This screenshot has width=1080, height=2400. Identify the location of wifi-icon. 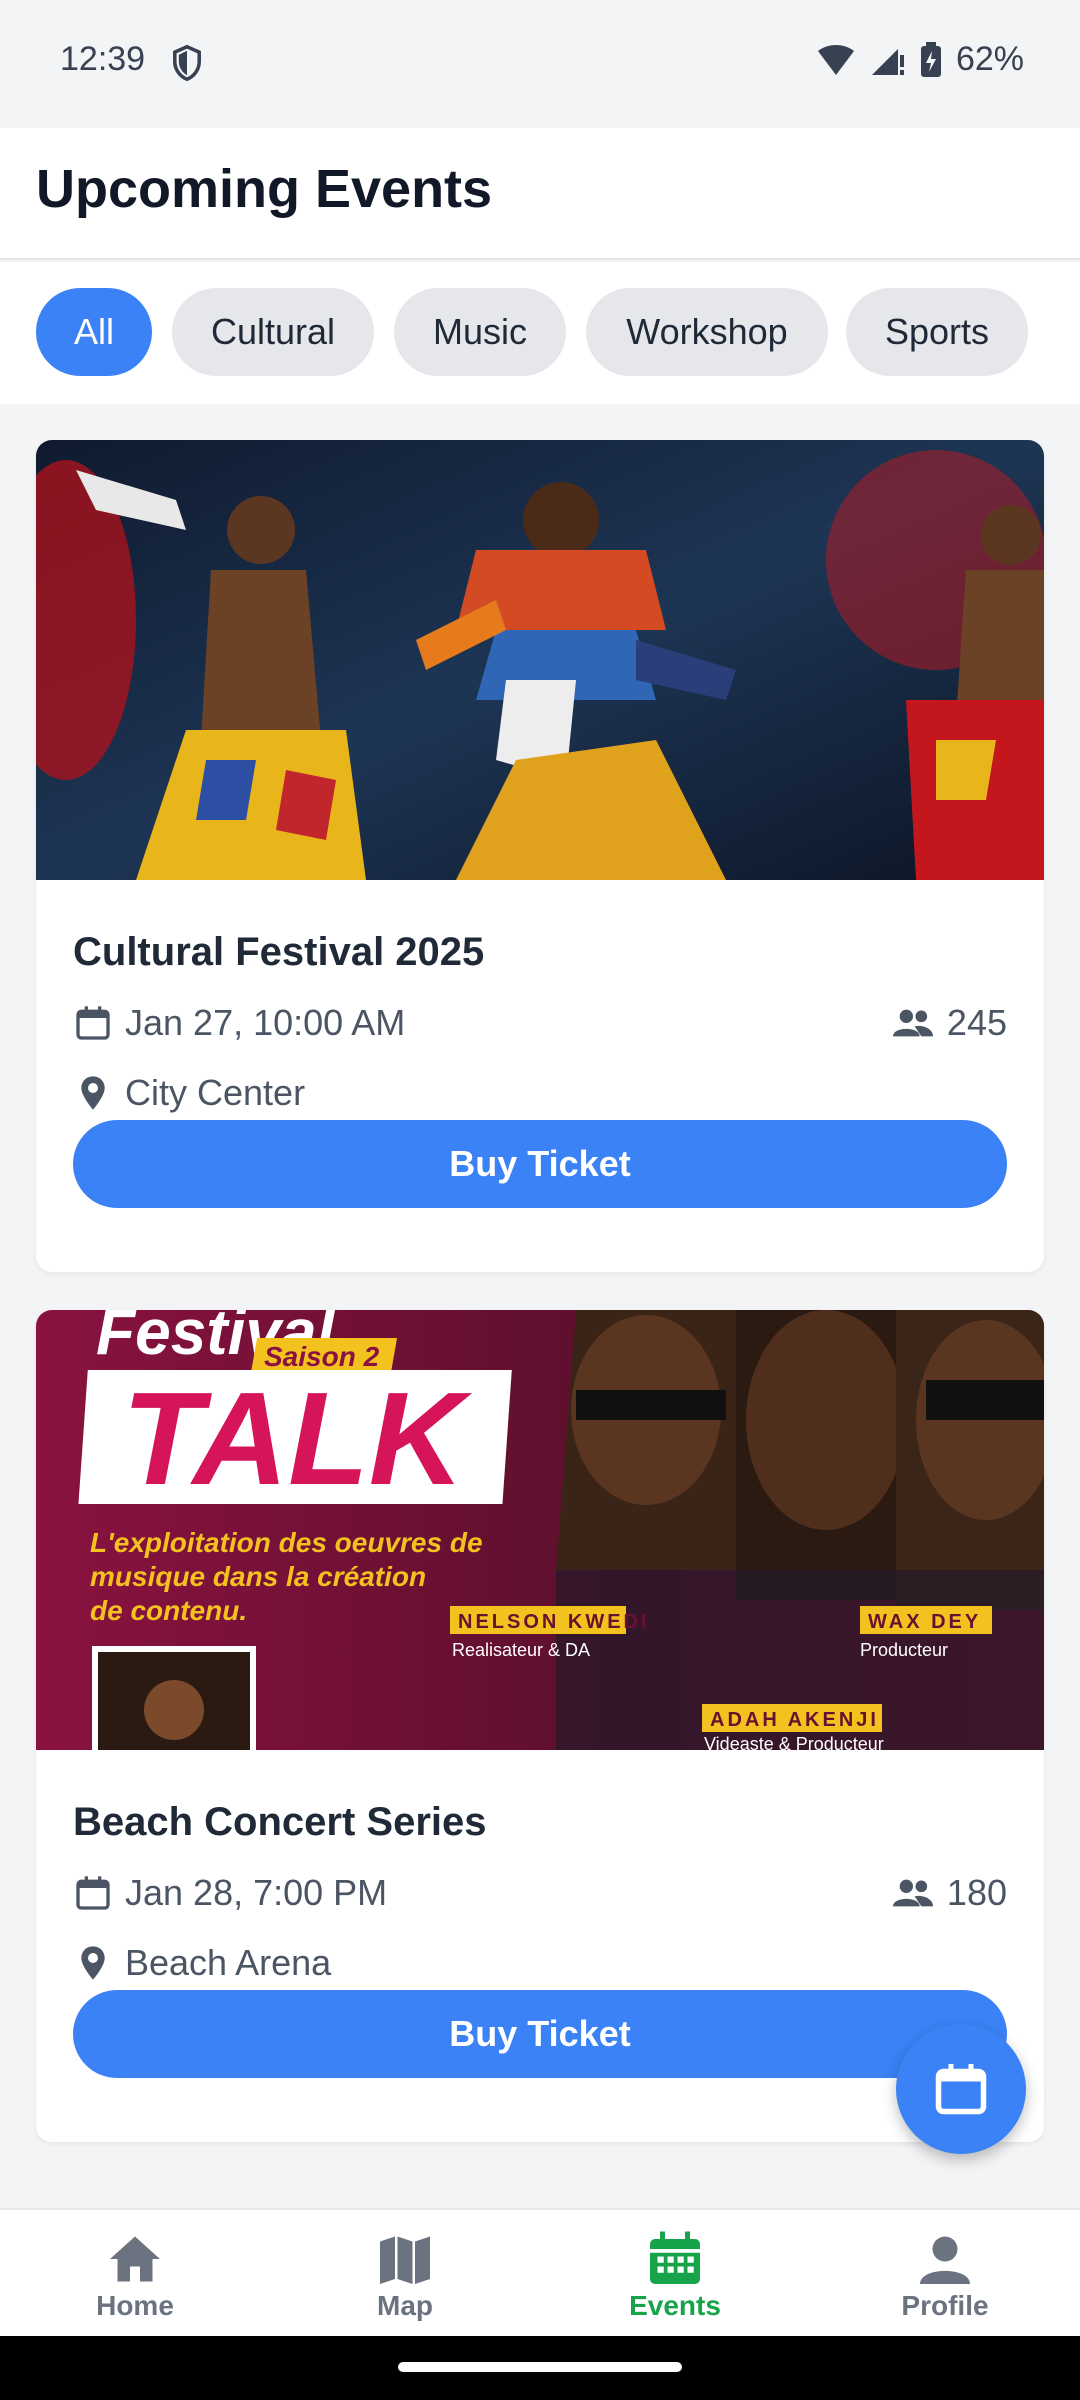
(835, 59).